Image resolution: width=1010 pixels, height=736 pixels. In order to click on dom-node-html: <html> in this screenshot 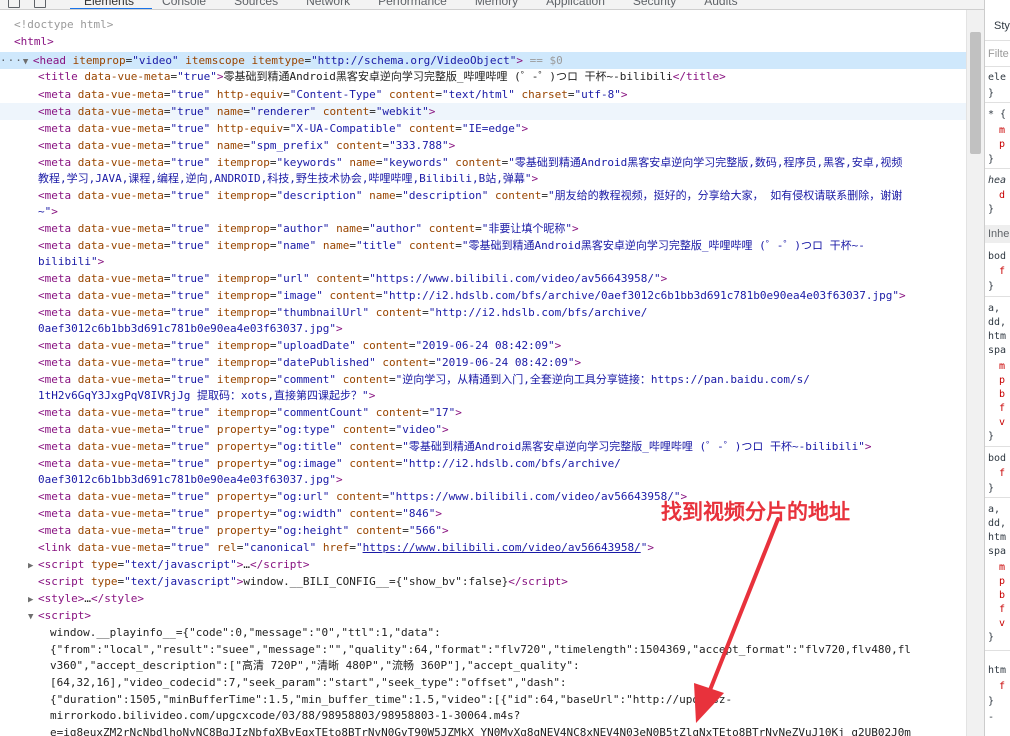, I will do `click(34, 41)`.